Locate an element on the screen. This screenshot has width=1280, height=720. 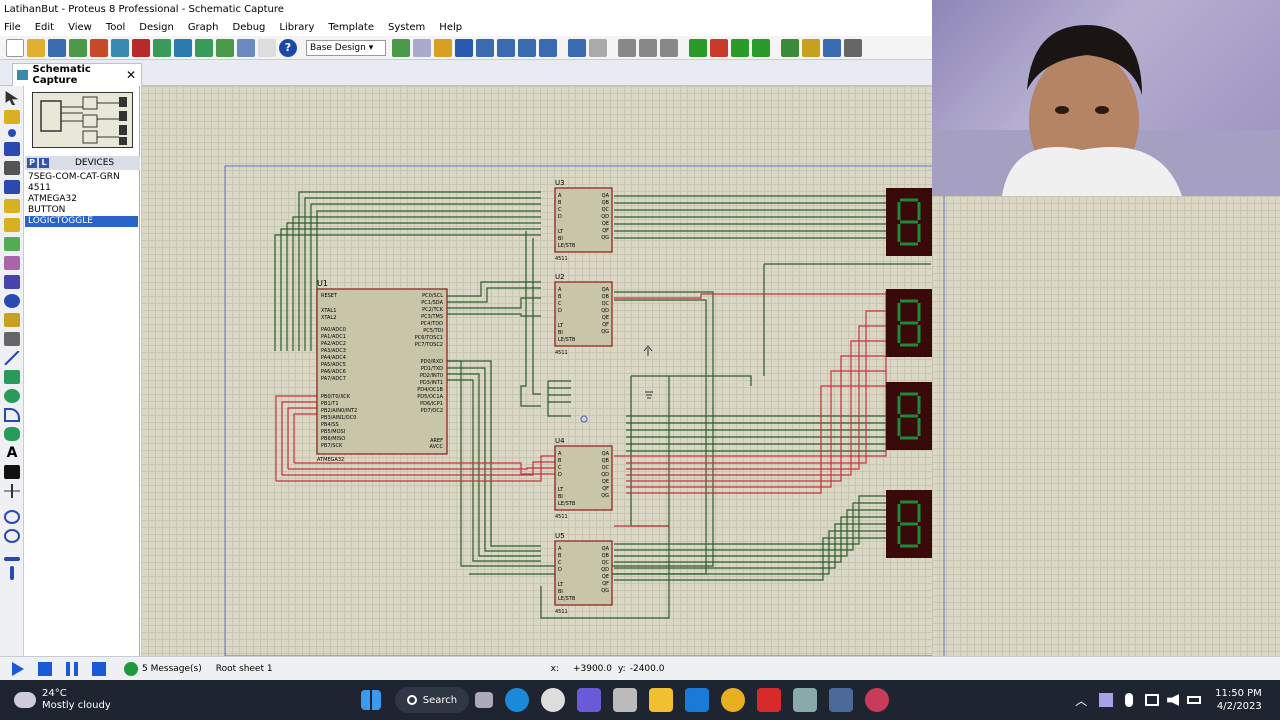
zoom-all-icon is located at coordinates (527, 47).